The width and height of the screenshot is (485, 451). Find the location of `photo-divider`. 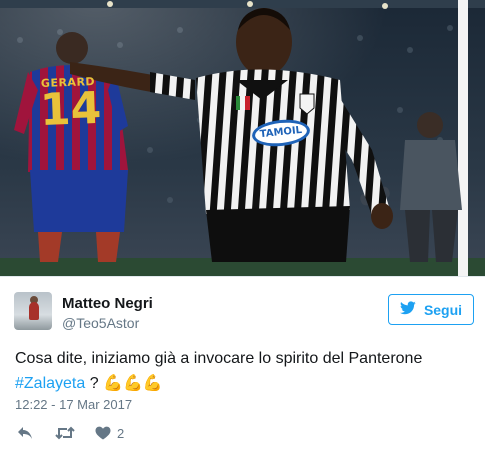

photo-divider is located at coordinates (242, 276).